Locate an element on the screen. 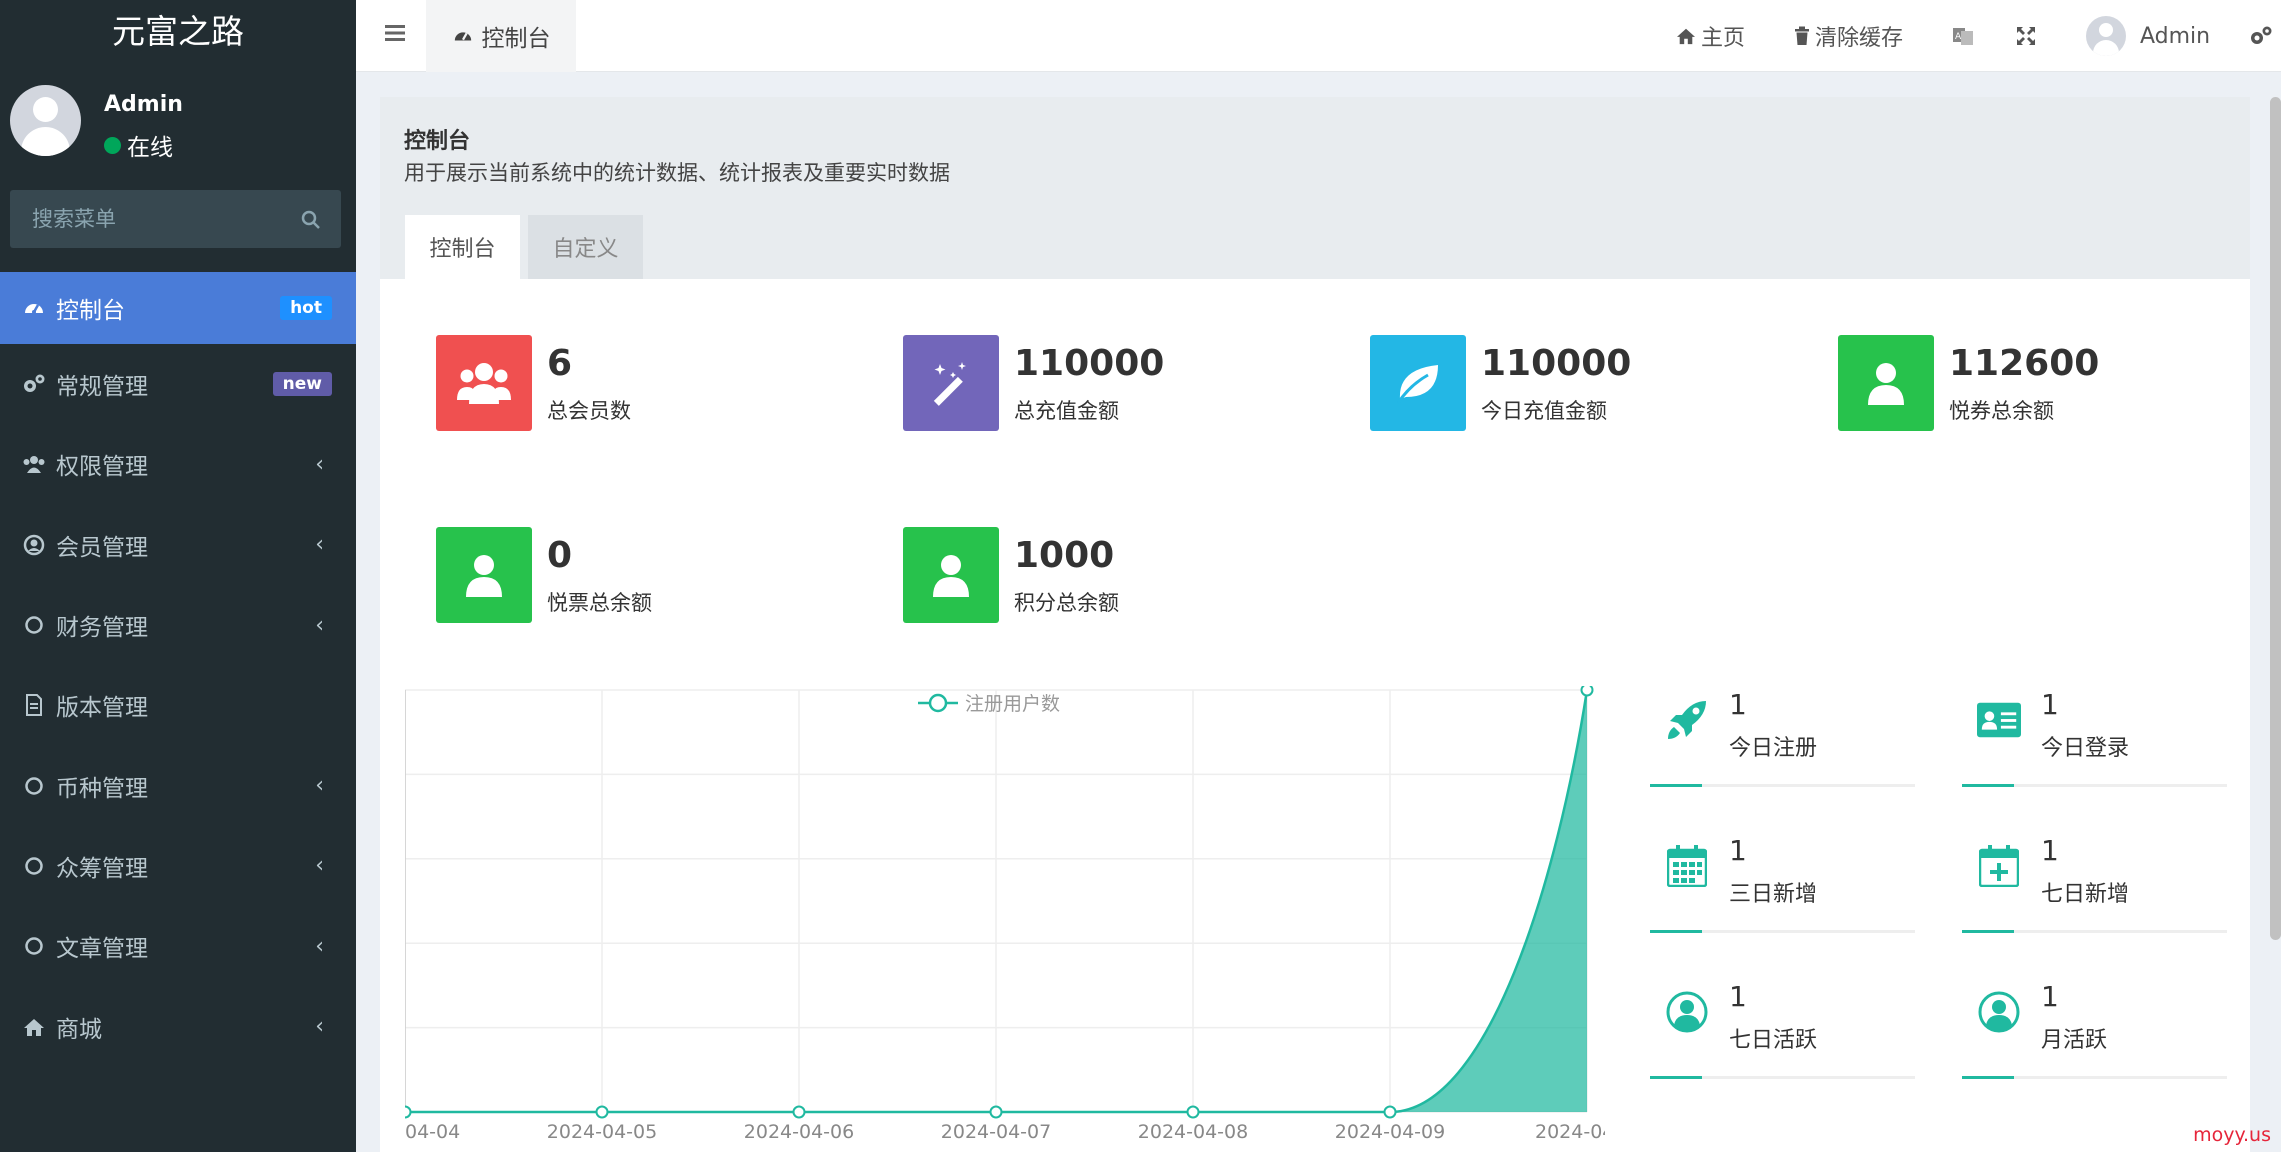 The height and width of the screenshot is (1152, 2281). sidebar-item-label: 控制台 is located at coordinates (90, 311).